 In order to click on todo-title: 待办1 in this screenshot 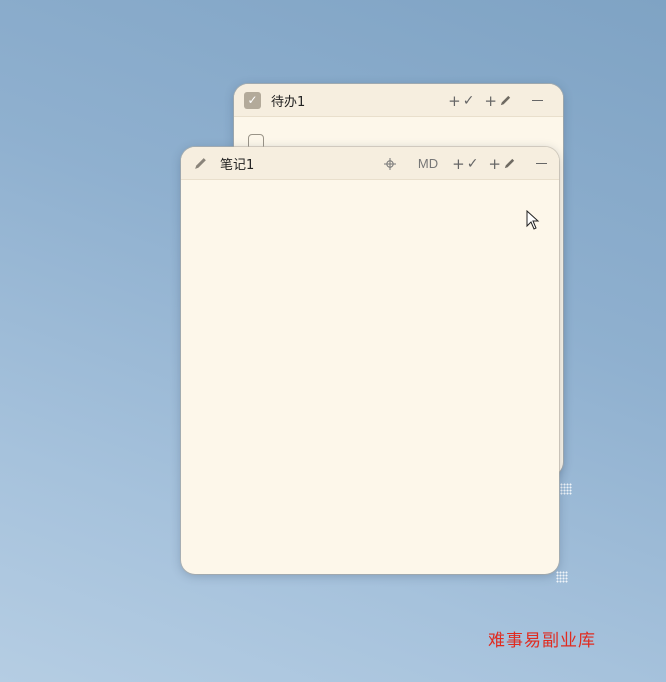, I will do `click(288, 100)`.